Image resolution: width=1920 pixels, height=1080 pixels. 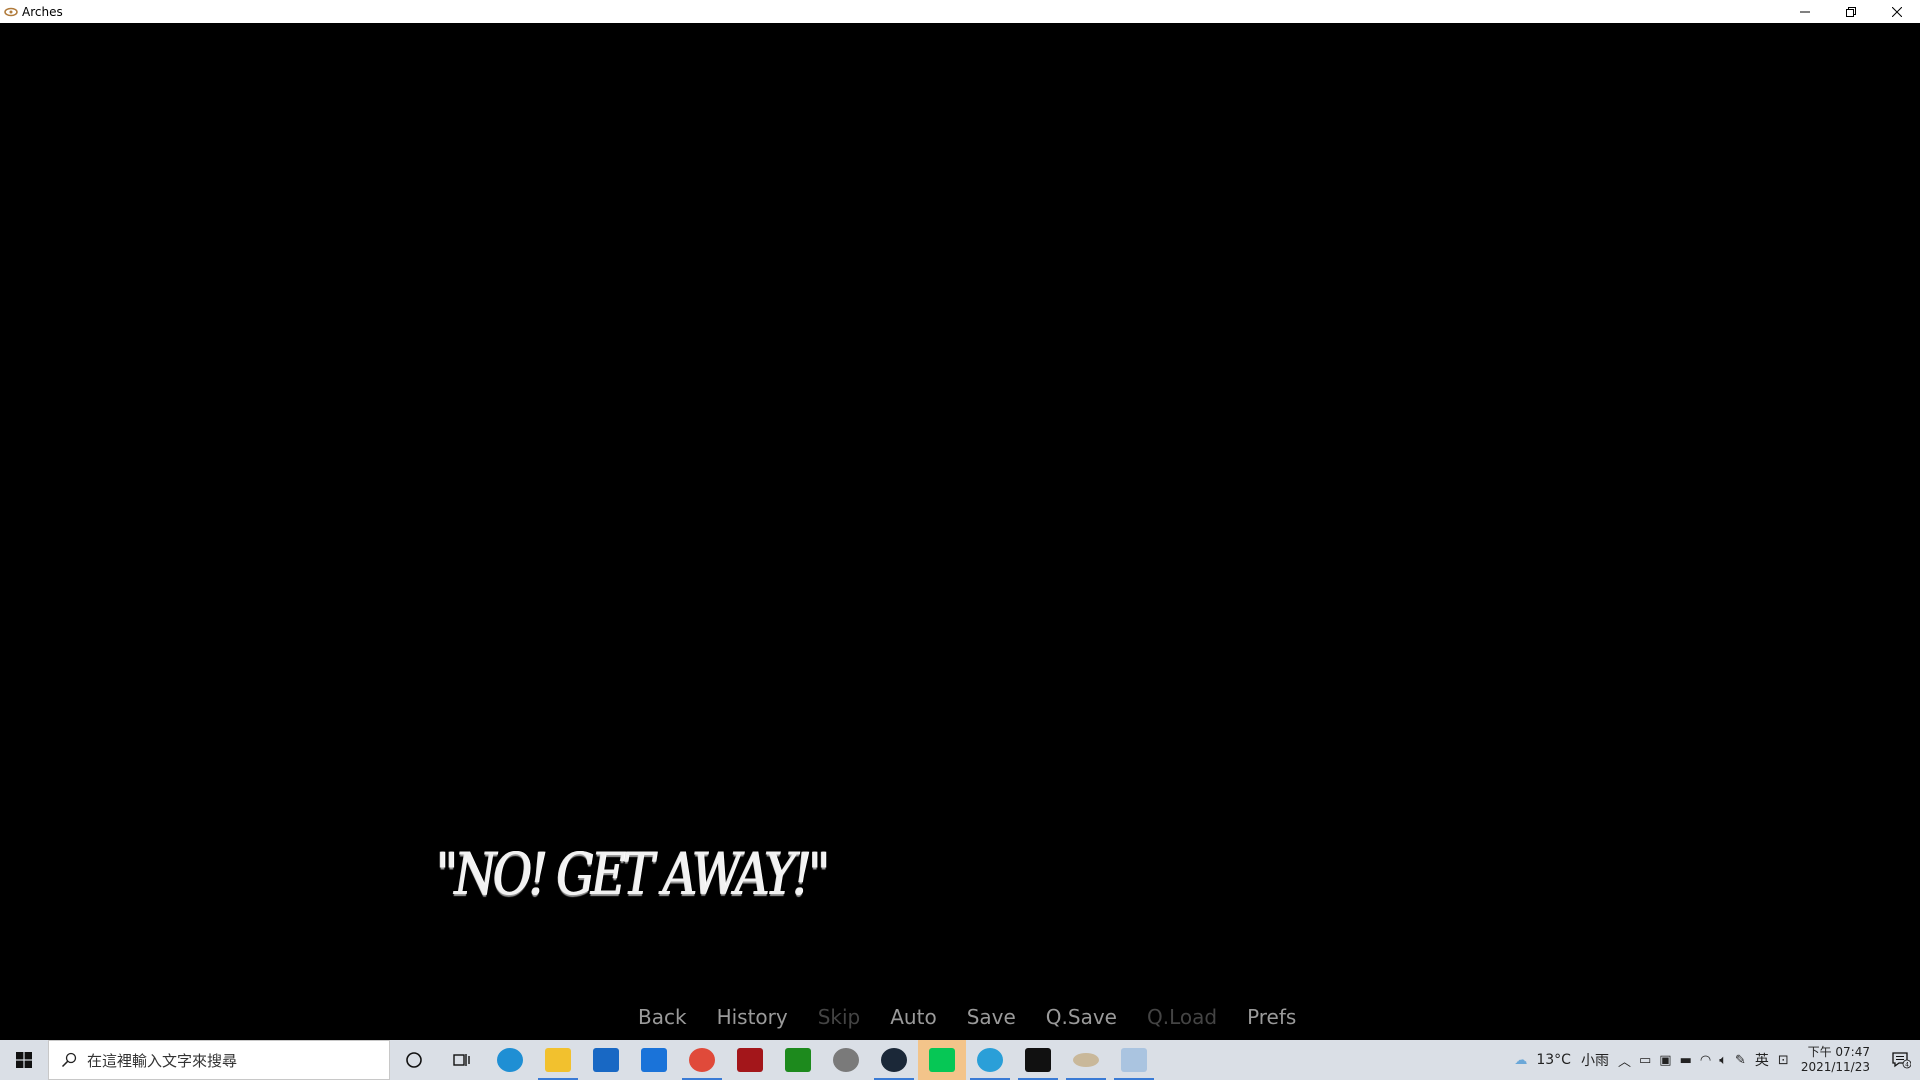 I want to click on battery-icon: ▬, so click(x=1686, y=1060).